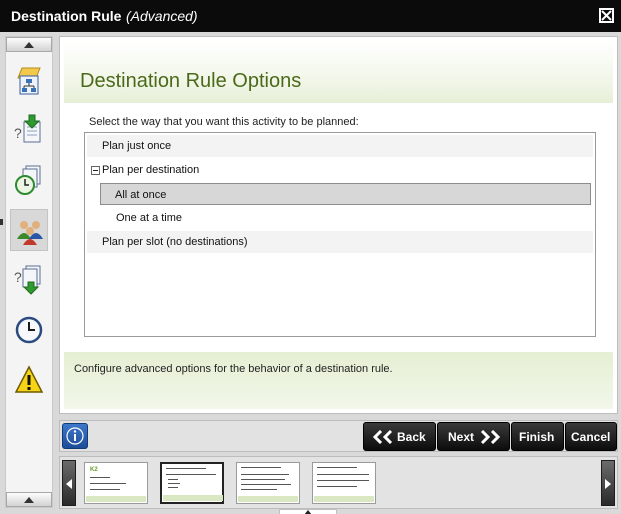 This screenshot has height=514, width=621. I want to click on option-label: Plan per slot (no destinations), so click(175, 242).